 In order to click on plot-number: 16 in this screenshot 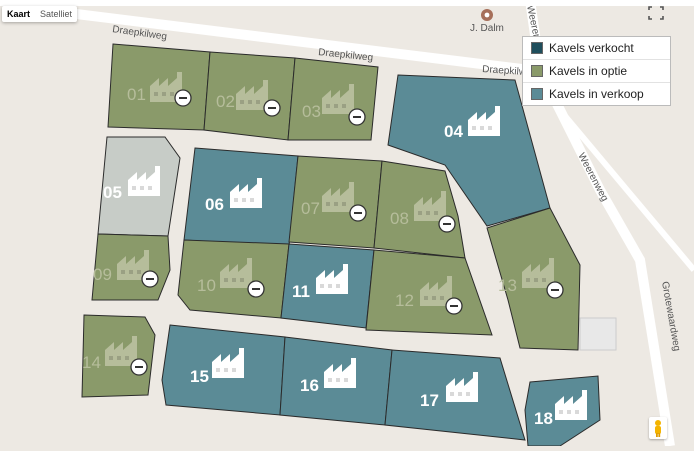, I will do `click(309, 385)`.